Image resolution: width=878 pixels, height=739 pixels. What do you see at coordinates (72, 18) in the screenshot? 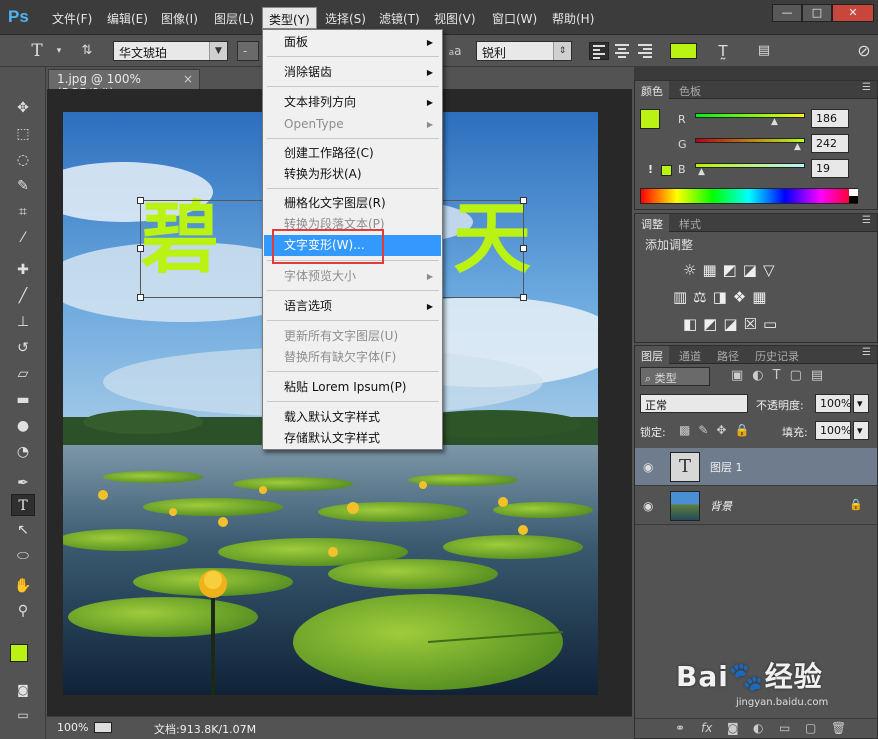
I see `menu-file: 文件(F)` at bounding box center [72, 18].